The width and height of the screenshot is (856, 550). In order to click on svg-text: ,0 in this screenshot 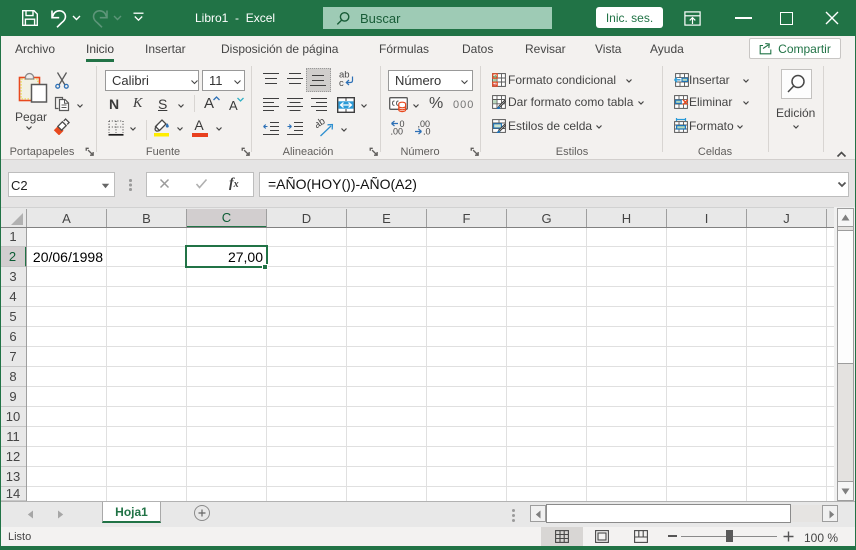, I will do `click(427, 131)`.